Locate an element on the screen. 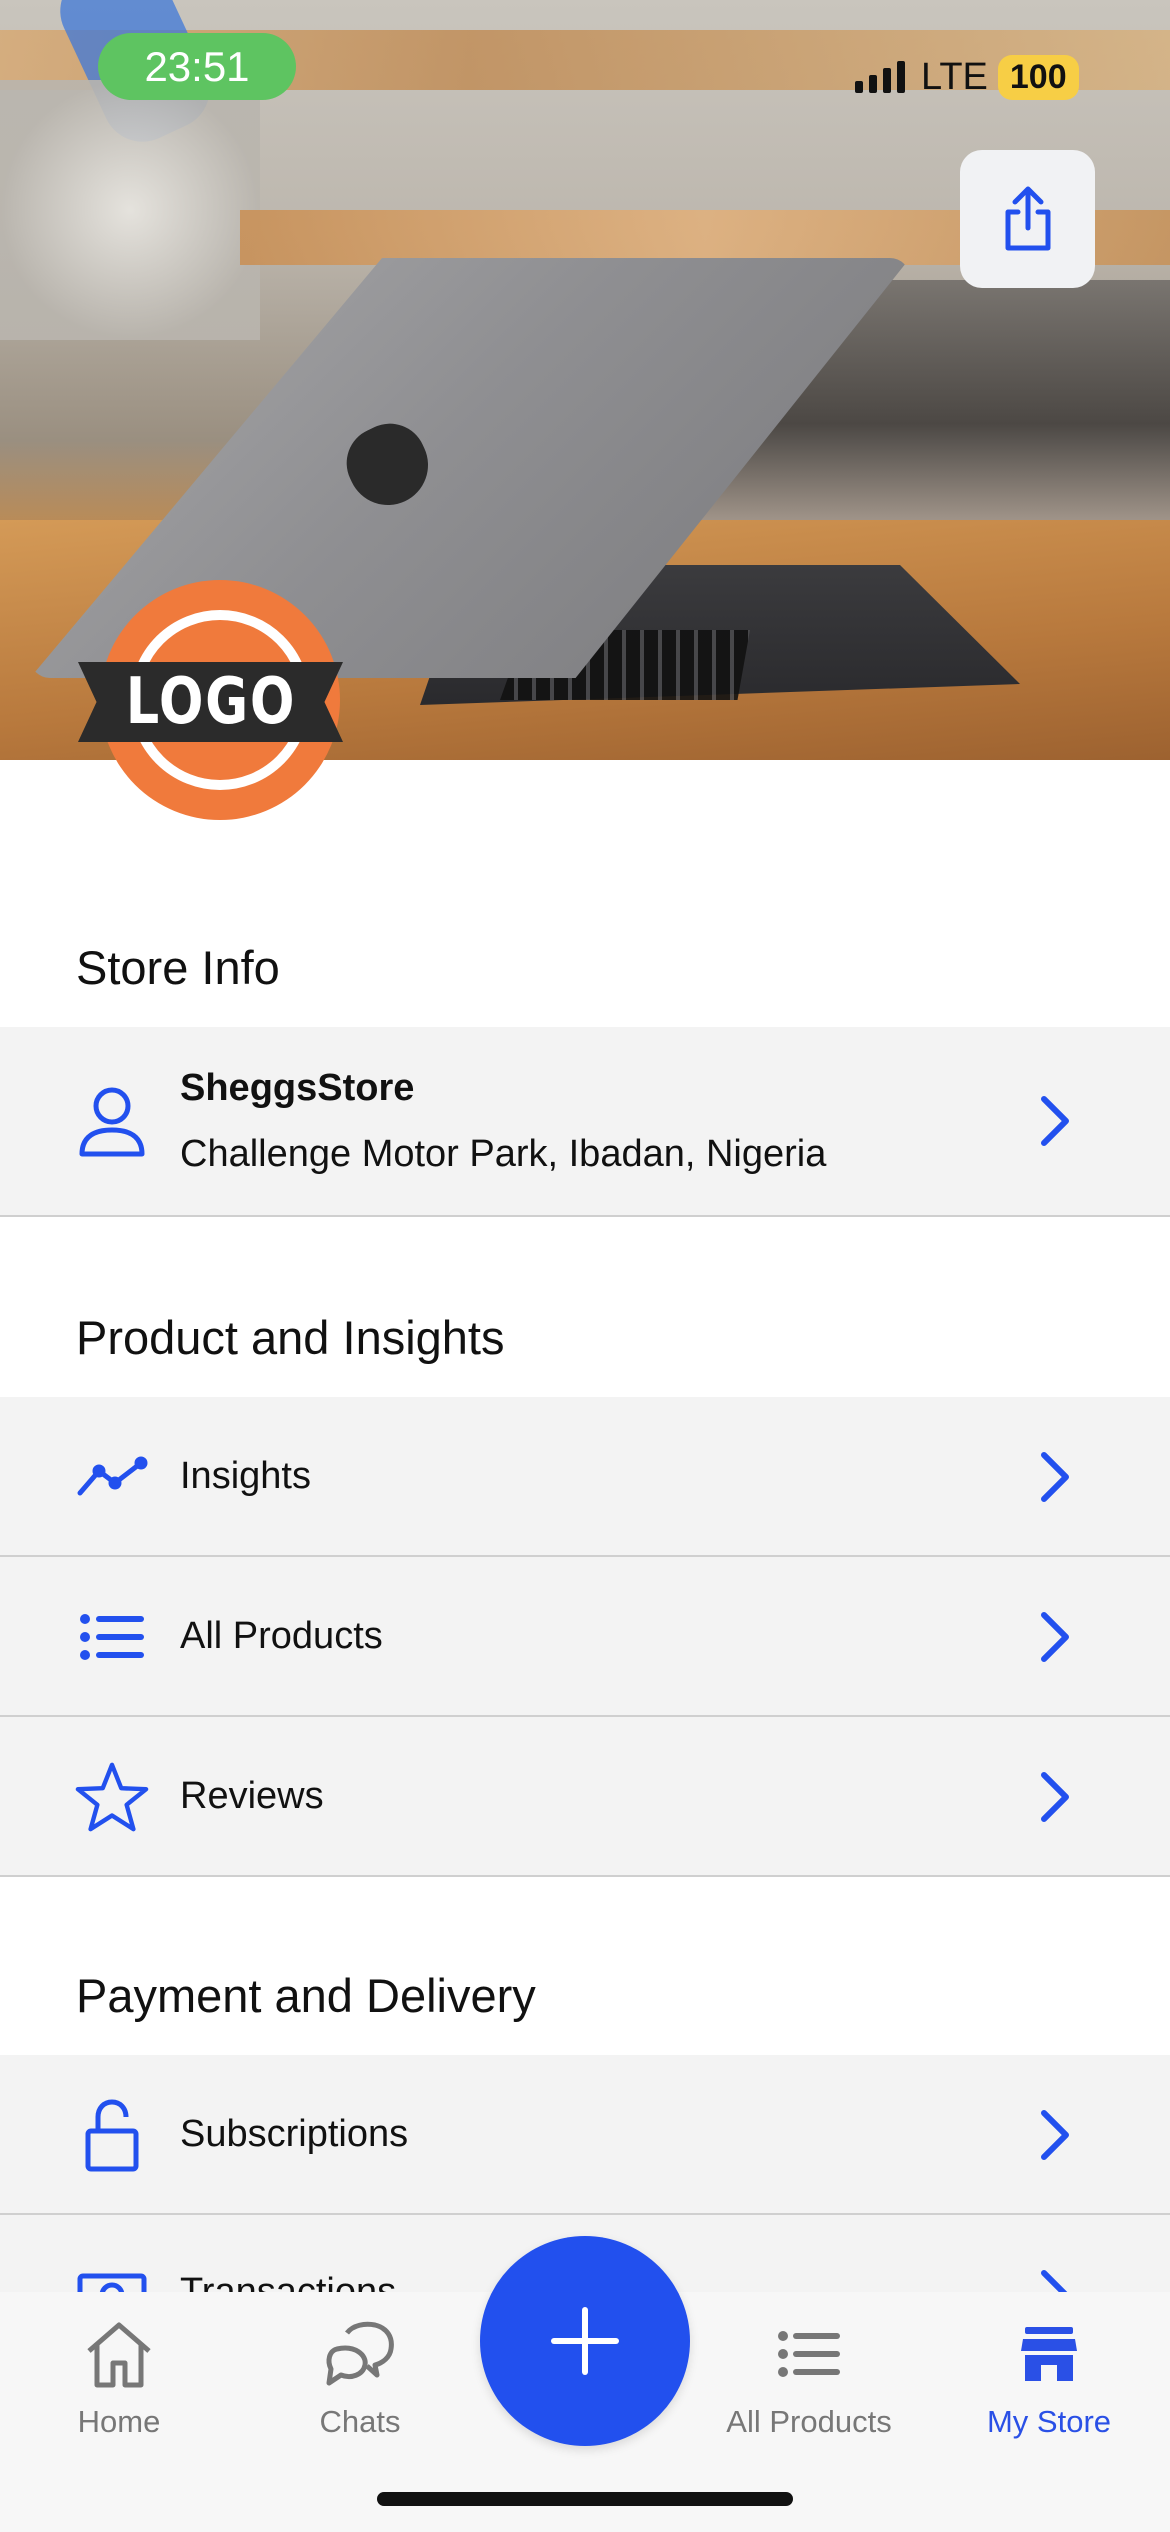 The image size is (1170, 2532). unlock-icon is located at coordinates (112, 2135).